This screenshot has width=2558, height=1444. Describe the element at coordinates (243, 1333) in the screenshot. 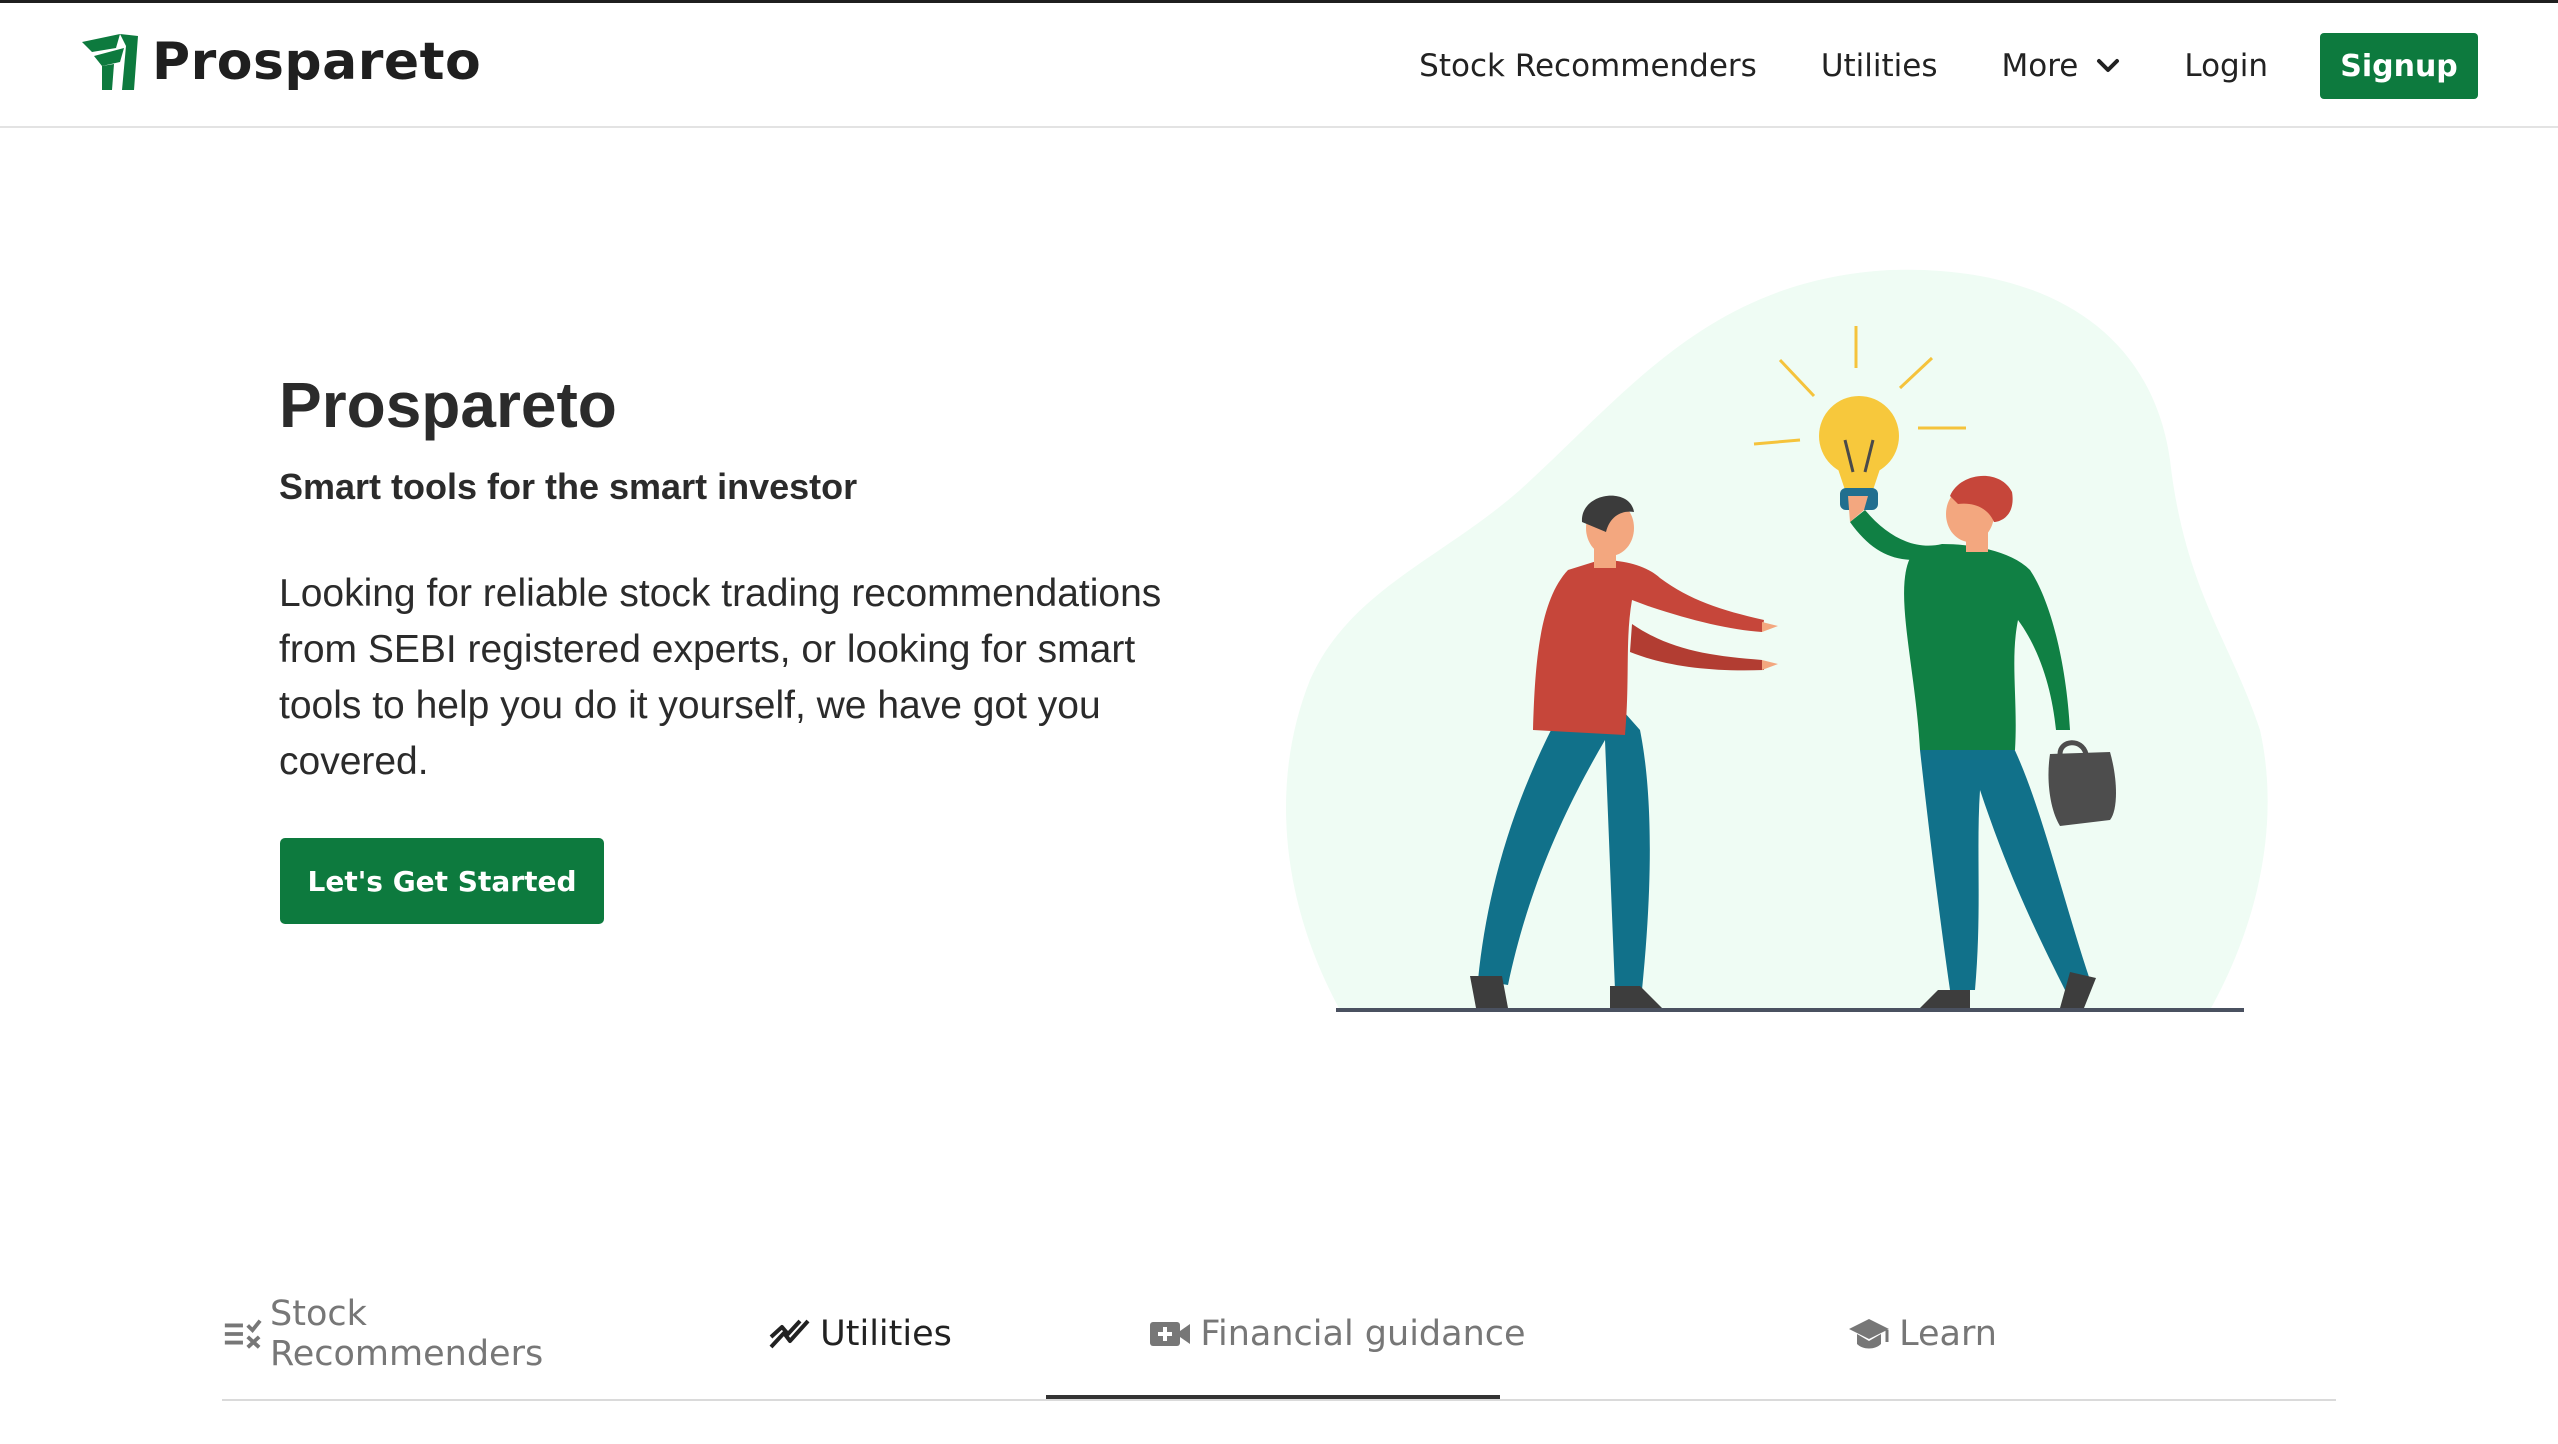

I see `list-x-icon` at that location.